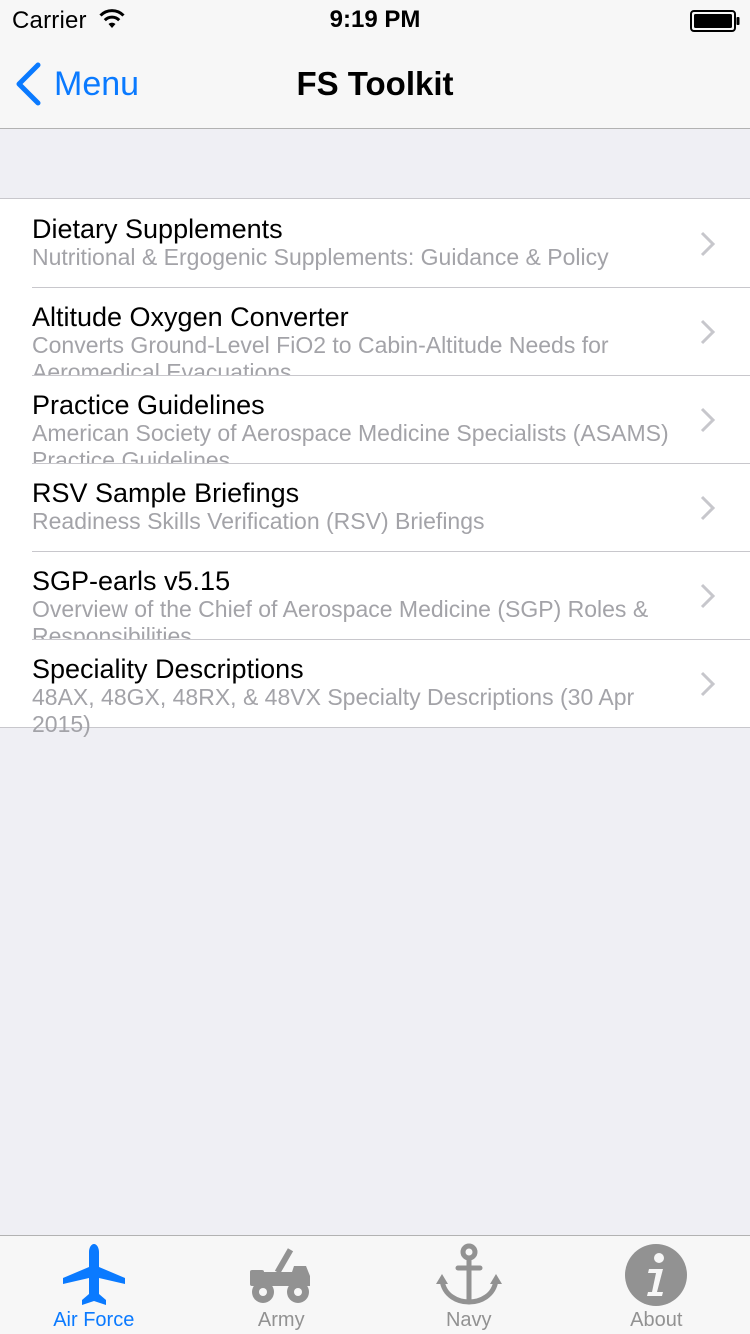 This screenshot has width=750, height=1334. What do you see at coordinates (157, 229) in the screenshot?
I see `list-item-title: Dietary Supplements` at bounding box center [157, 229].